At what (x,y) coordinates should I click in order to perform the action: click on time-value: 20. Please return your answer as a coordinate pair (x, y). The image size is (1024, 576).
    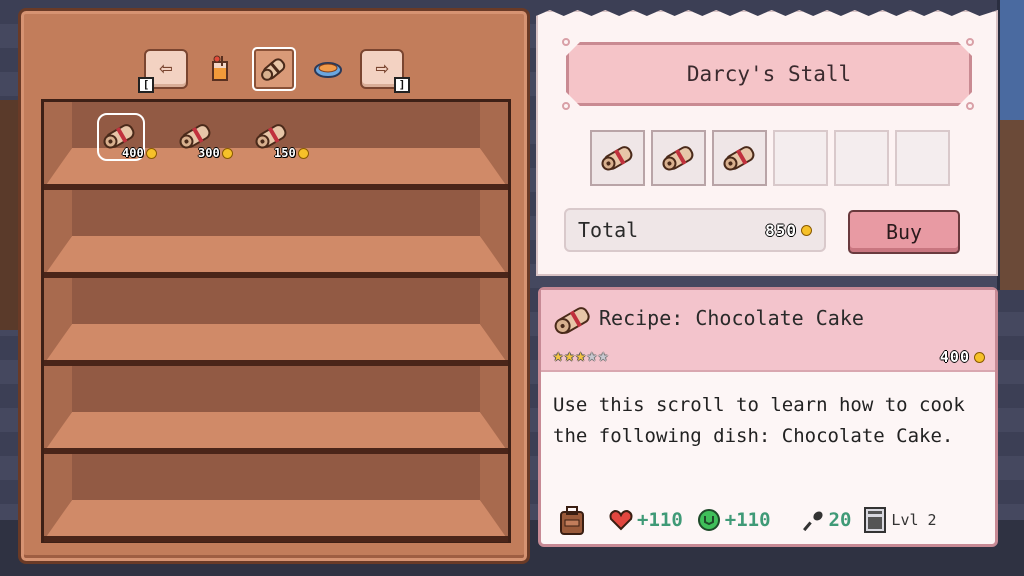
    Looking at the image, I should click on (840, 520).